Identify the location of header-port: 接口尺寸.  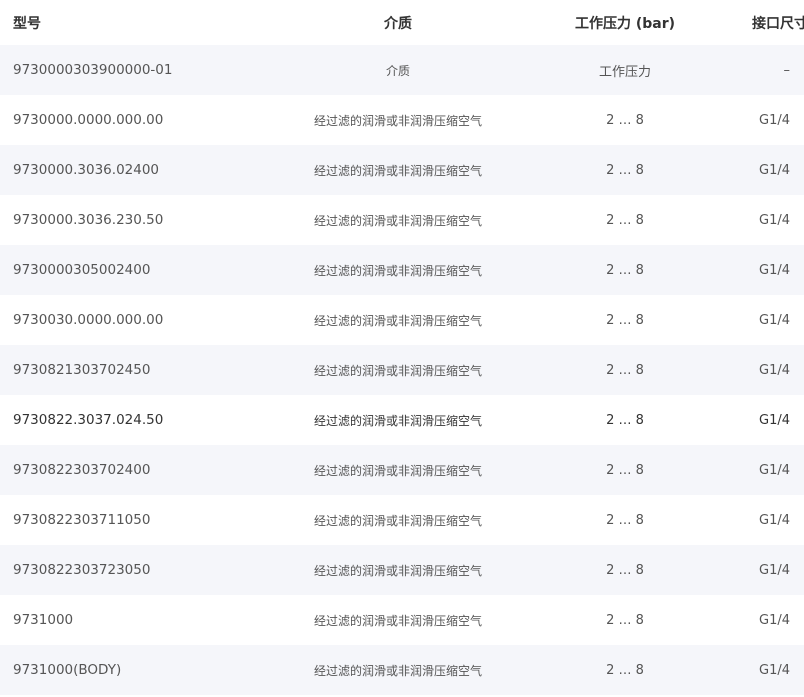
(778, 23).